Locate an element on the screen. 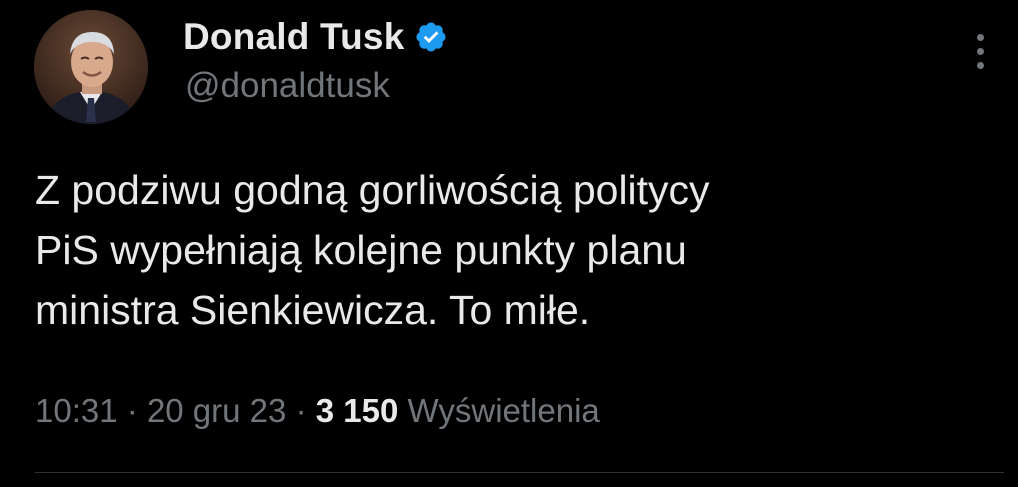  tweet-text-line: ministra Sienkiewicza. To miłe. is located at coordinates (313, 310).